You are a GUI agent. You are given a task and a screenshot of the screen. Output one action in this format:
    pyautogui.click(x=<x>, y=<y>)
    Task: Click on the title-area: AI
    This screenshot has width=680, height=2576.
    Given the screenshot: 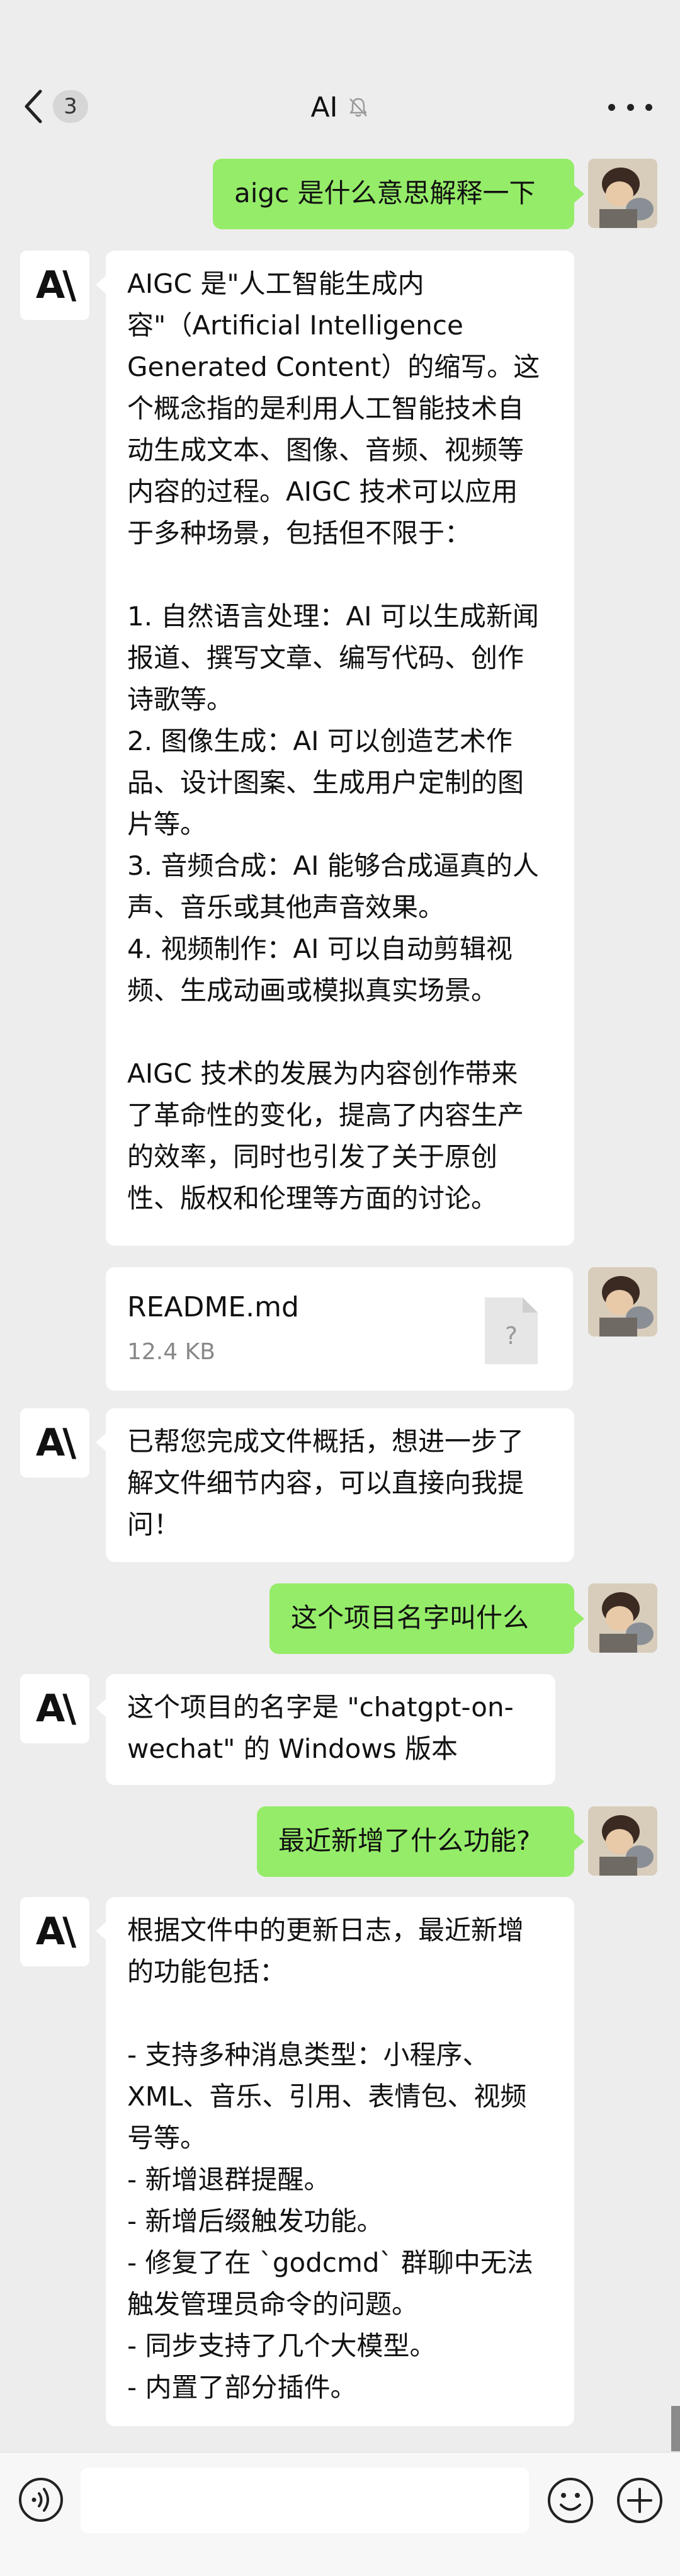 What is the action you would take?
    pyautogui.click(x=340, y=107)
    